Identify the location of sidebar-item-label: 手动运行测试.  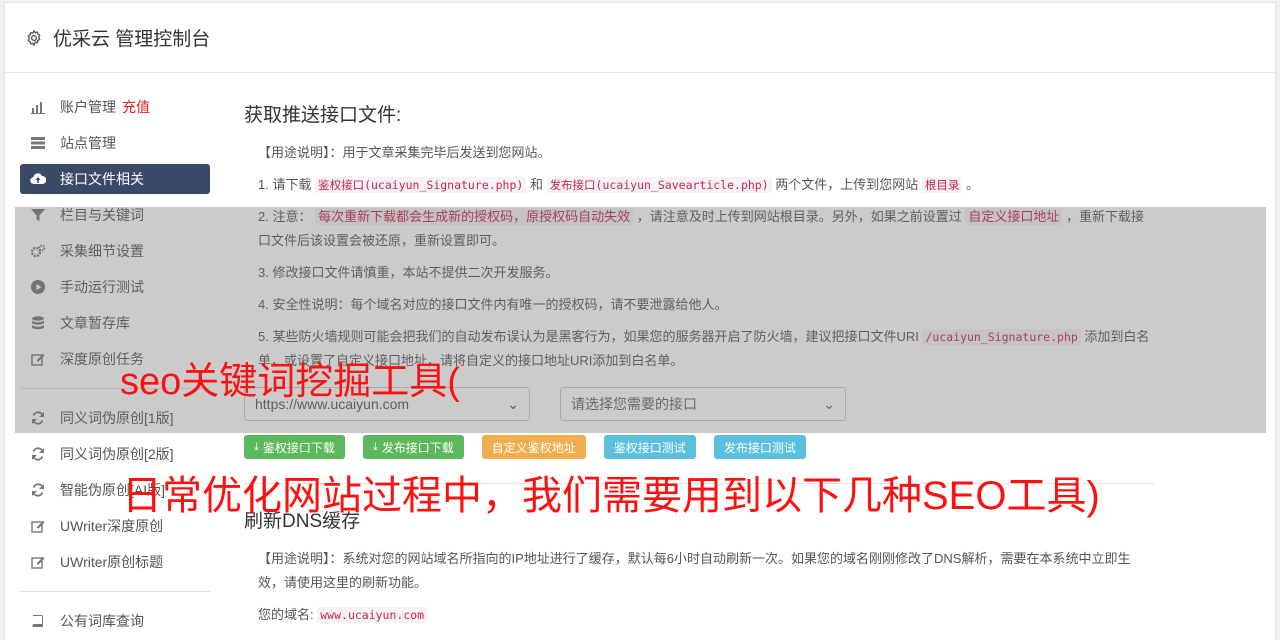
(102, 287).